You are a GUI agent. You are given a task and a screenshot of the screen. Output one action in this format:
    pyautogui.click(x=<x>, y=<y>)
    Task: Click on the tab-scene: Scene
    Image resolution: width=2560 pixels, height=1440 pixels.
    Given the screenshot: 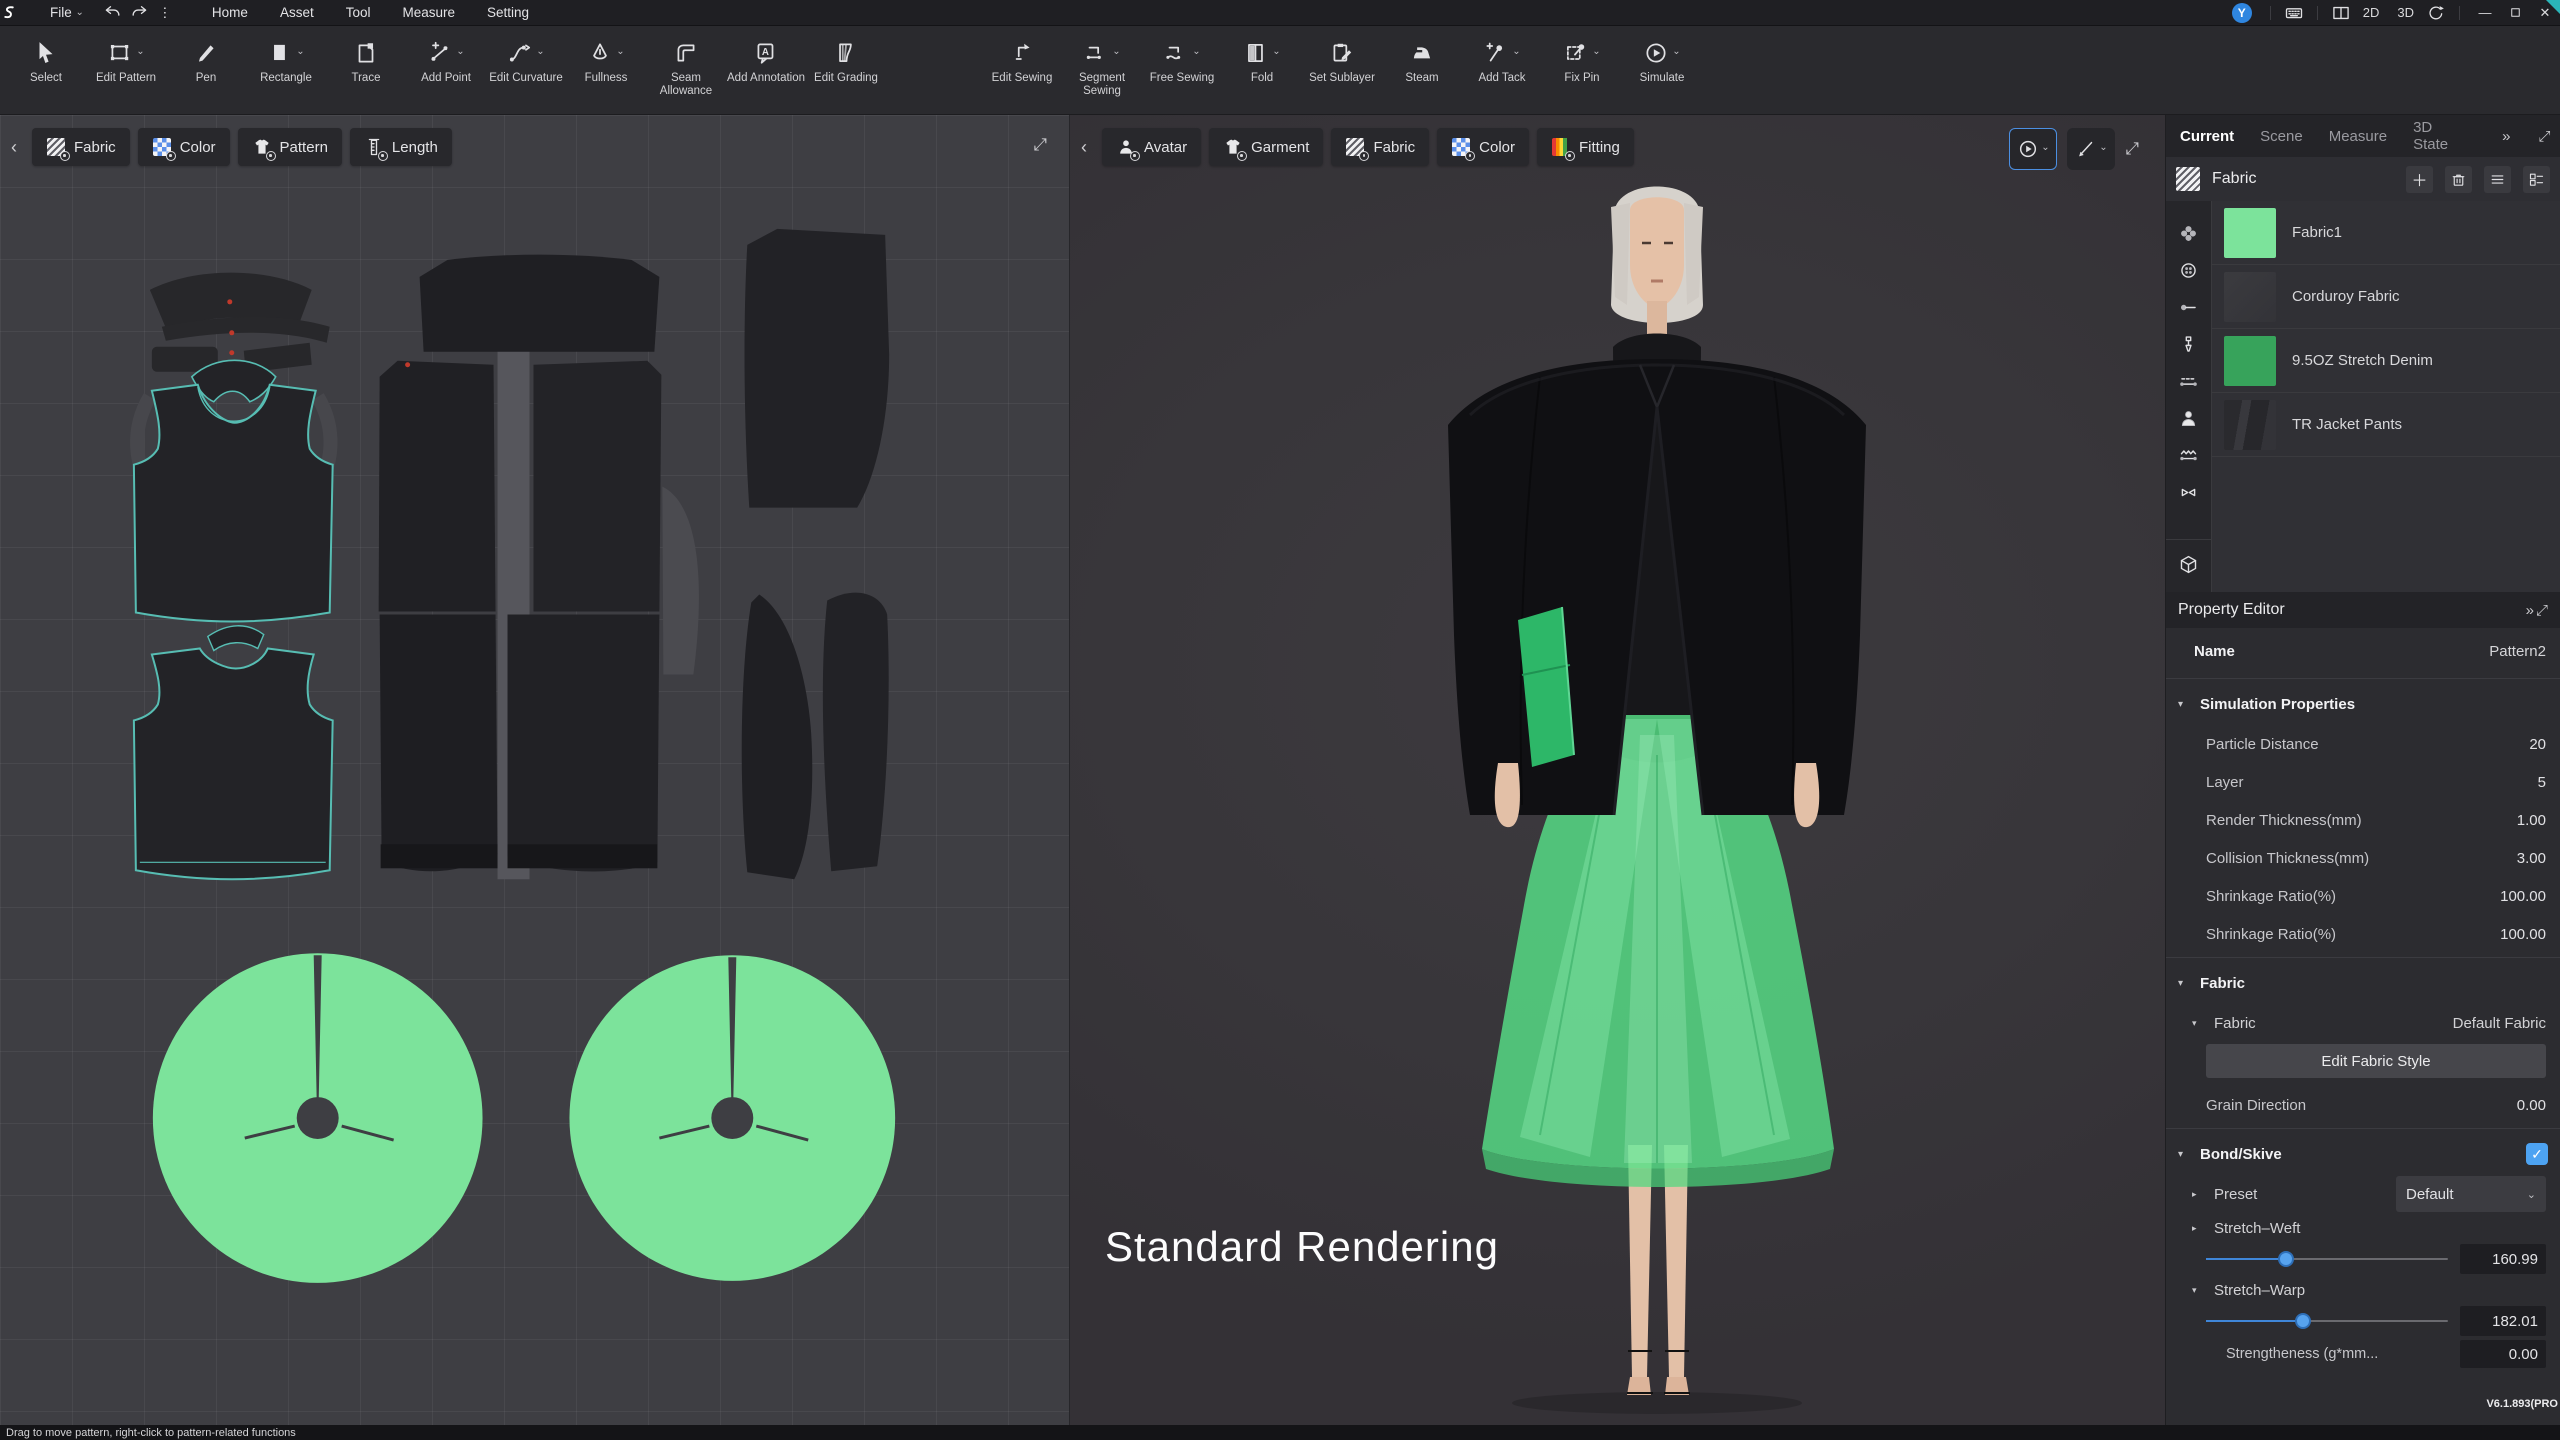 What is the action you would take?
    pyautogui.click(x=2281, y=136)
    